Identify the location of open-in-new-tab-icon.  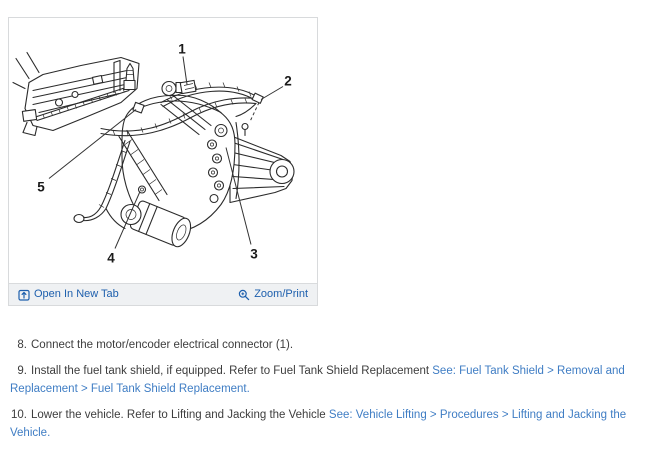
(24, 295).